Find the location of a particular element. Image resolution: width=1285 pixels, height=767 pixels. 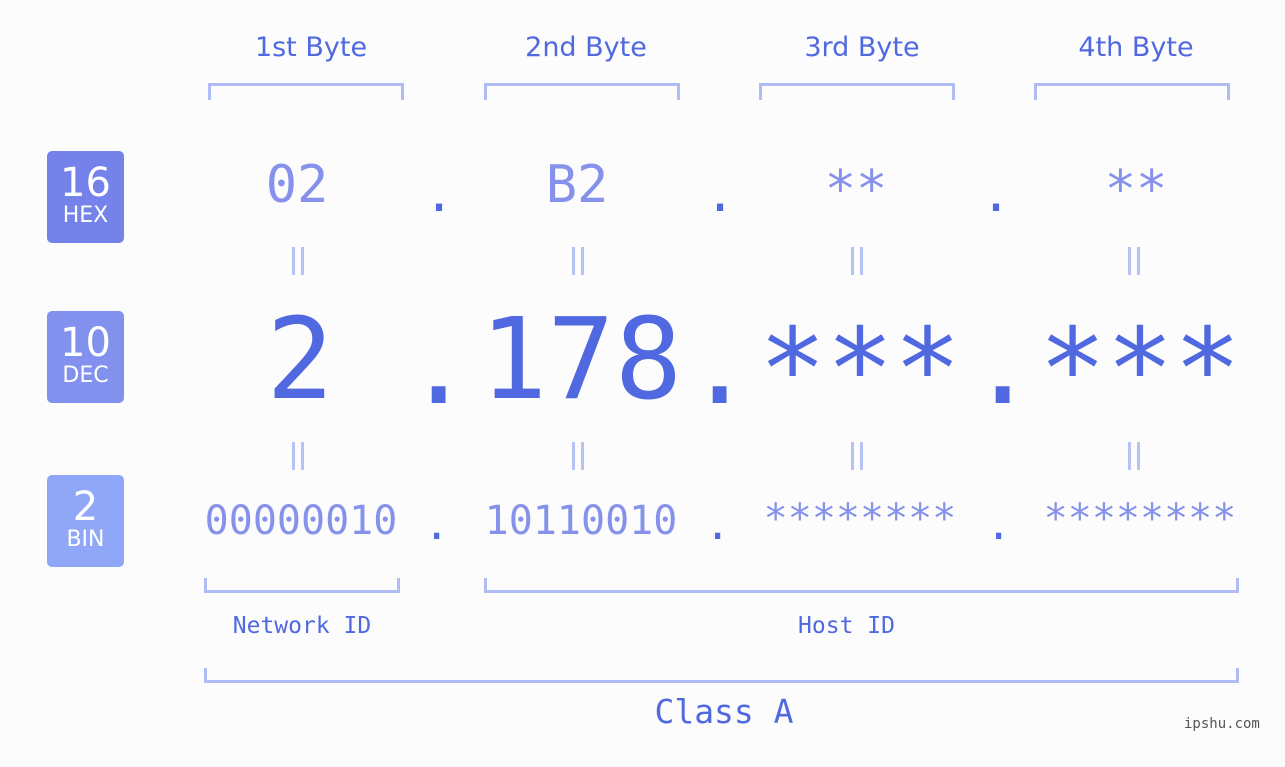

hex-byte-4: ** is located at coordinates (1136, 190).